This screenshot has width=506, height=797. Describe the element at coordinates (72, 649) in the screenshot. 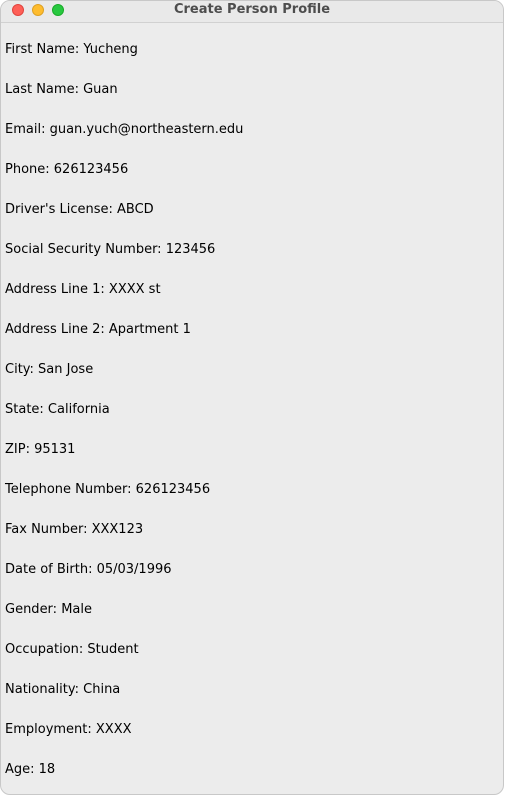

I see `occupation-label: Occupation: Student` at that location.